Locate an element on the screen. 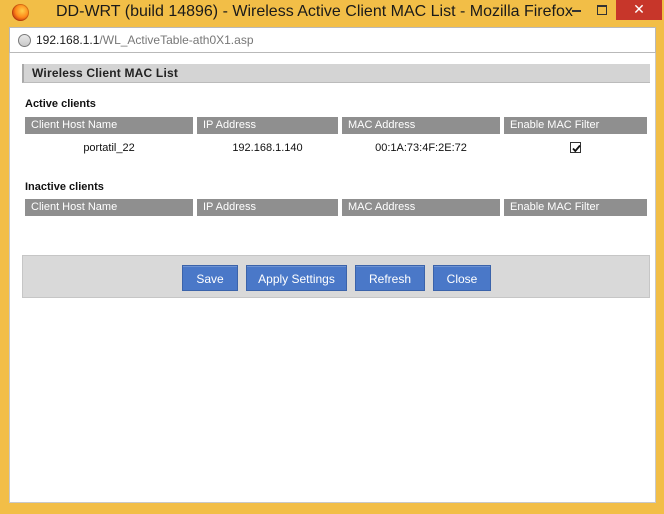 The height and width of the screenshot is (514, 664). close-icon: ✕ is located at coordinates (639, 9).